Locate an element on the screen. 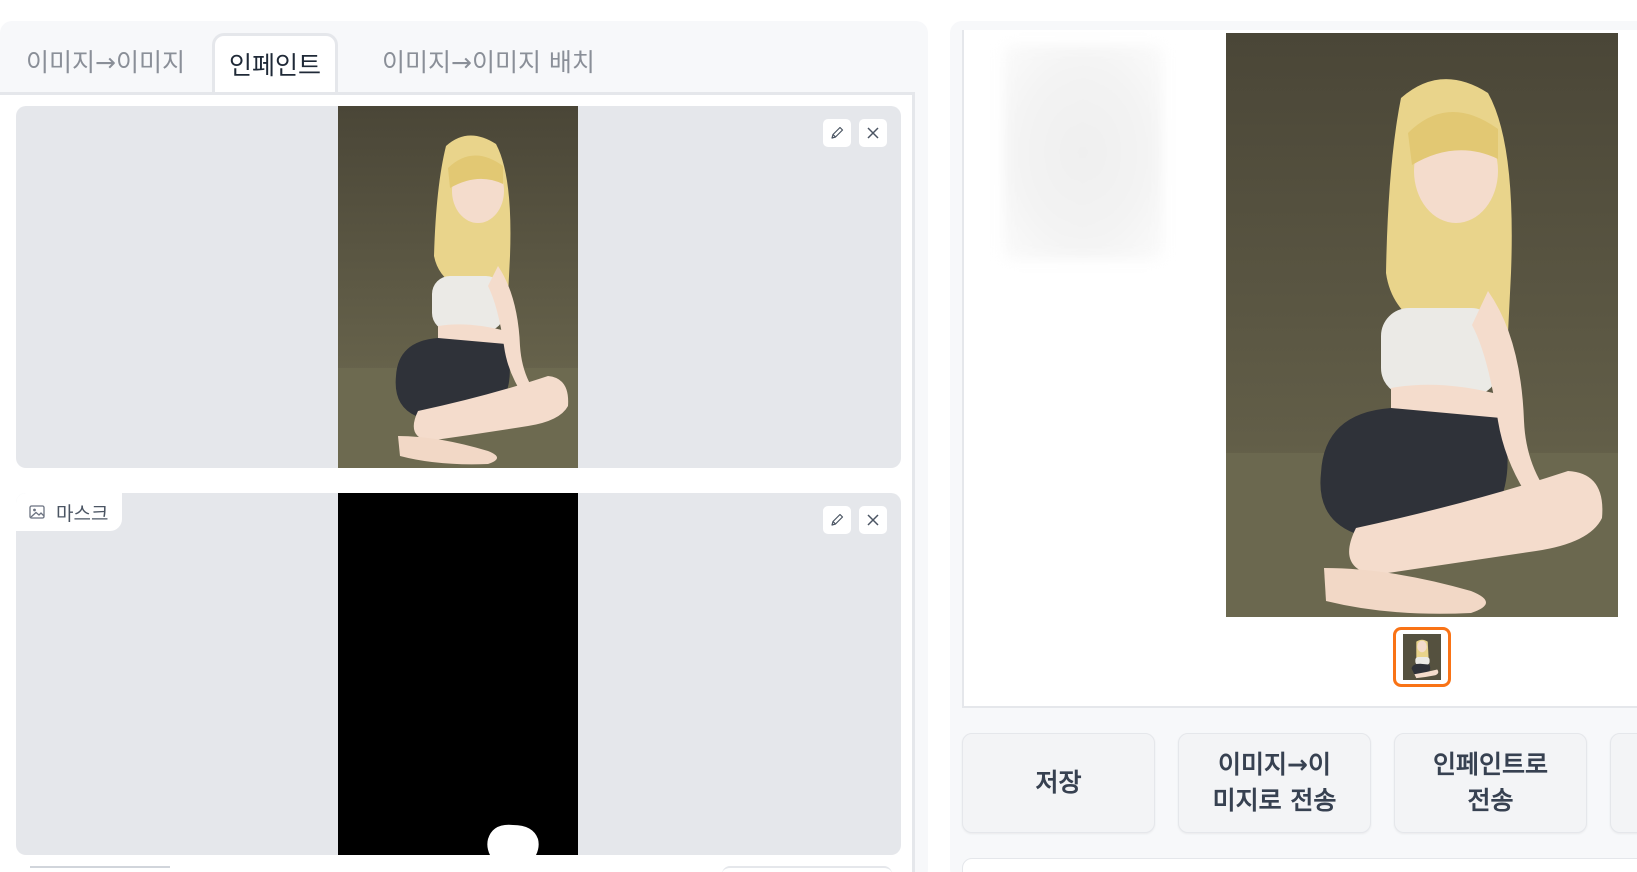 The width and height of the screenshot is (1637, 872). next-button-edge is located at coordinates (807, 869).